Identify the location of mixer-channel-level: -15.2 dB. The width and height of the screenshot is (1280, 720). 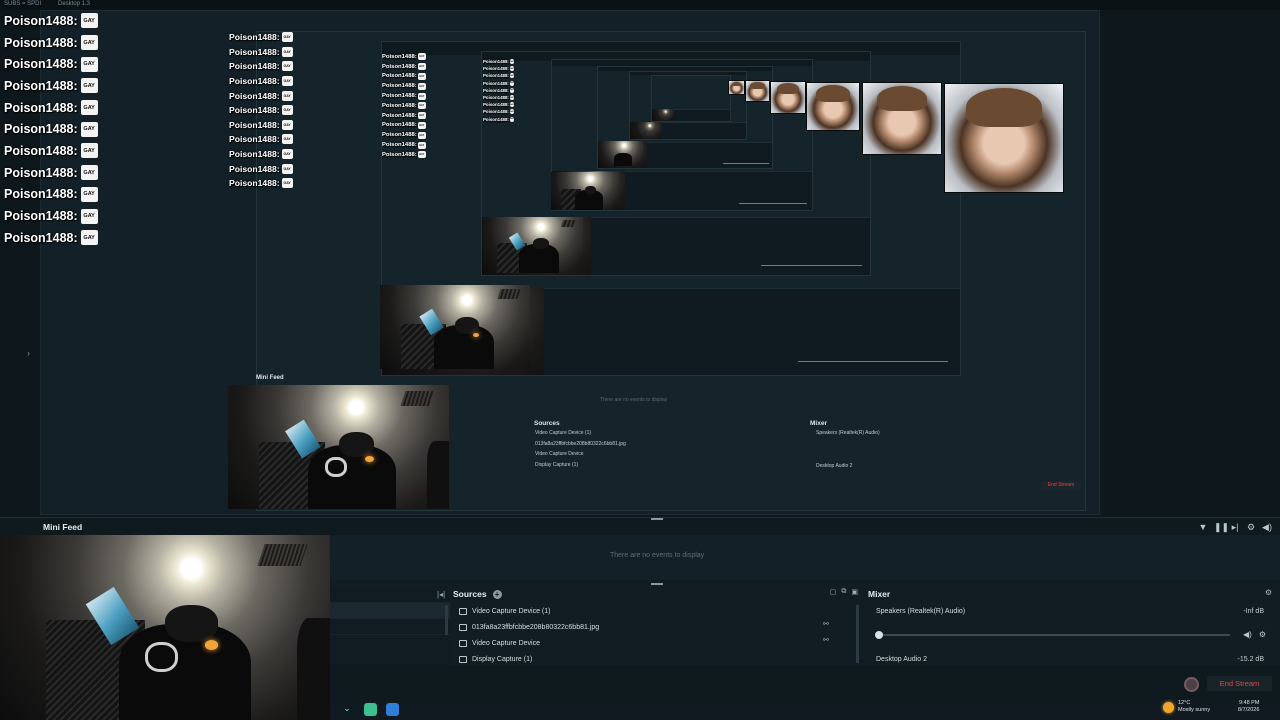
(1250, 659).